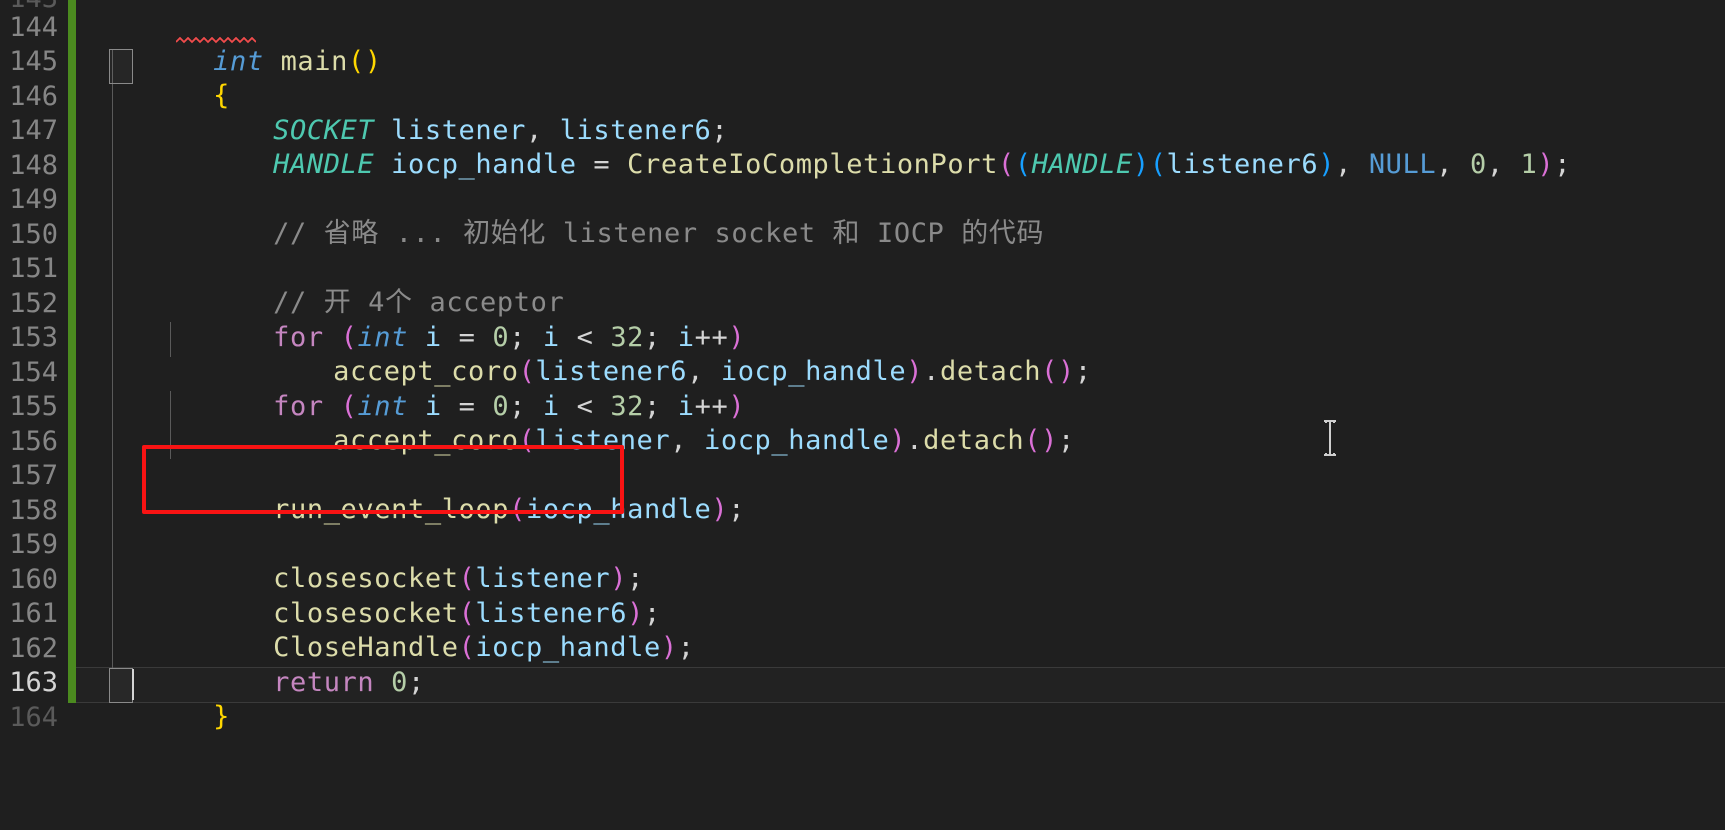 The width and height of the screenshot is (1725, 830). Describe the element at coordinates (900, 44) in the screenshot. I see `code-line-144: int main()` at that location.